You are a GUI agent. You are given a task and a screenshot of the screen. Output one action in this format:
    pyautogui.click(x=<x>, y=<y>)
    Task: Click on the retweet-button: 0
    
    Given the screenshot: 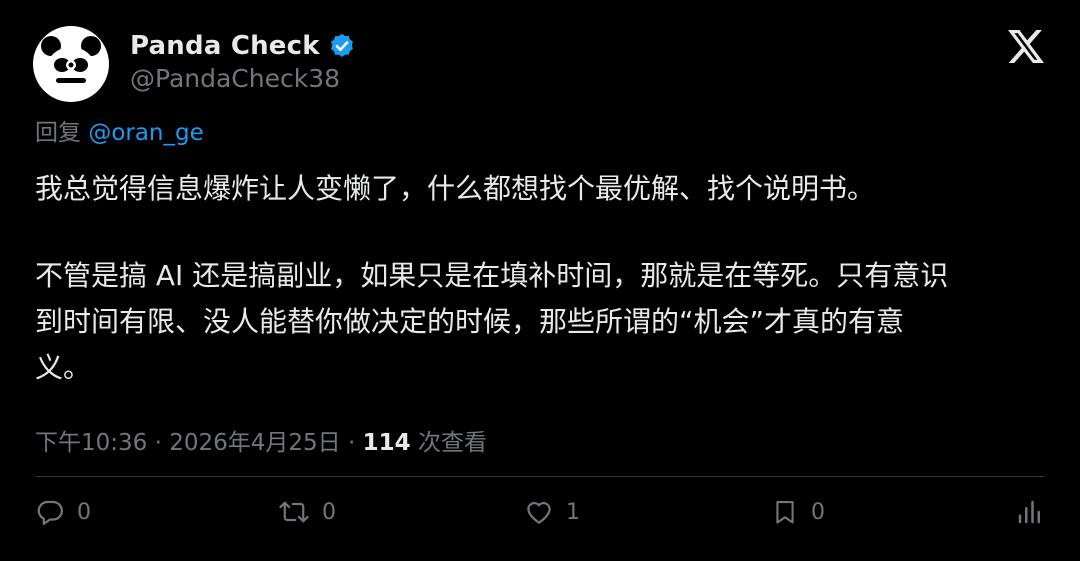 What is the action you would take?
    pyautogui.click(x=307, y=512)
    